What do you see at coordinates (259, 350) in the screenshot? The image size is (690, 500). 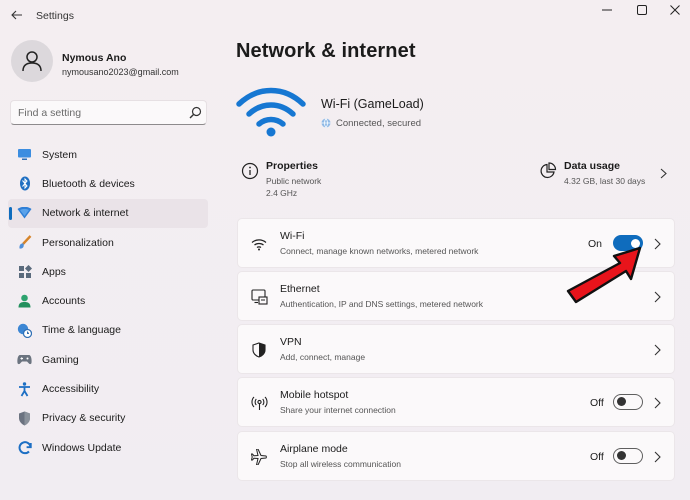 I see `vpn-shield-icon` at bounding box center [259, 350].